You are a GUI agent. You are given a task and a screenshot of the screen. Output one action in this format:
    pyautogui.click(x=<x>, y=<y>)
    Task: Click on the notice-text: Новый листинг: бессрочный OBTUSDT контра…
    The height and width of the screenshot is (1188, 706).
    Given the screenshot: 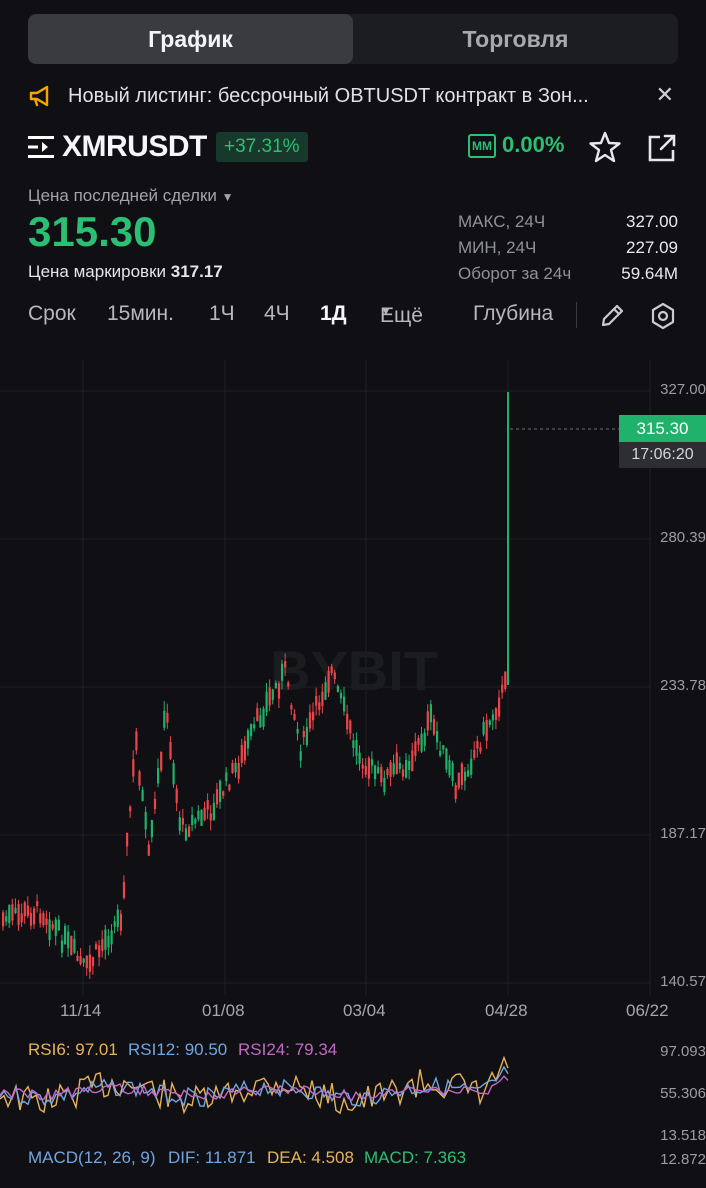 What is the action you would take?
    pyautogui.click(x=328, y=95)
    